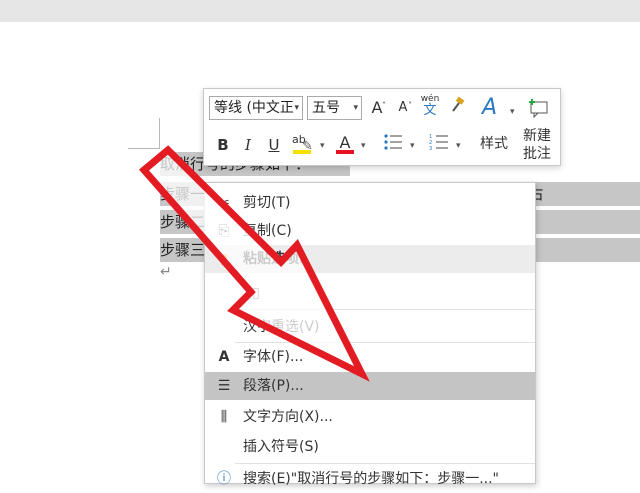  I want to click on new-comment-button: 新建 批注, so click(540, 127).